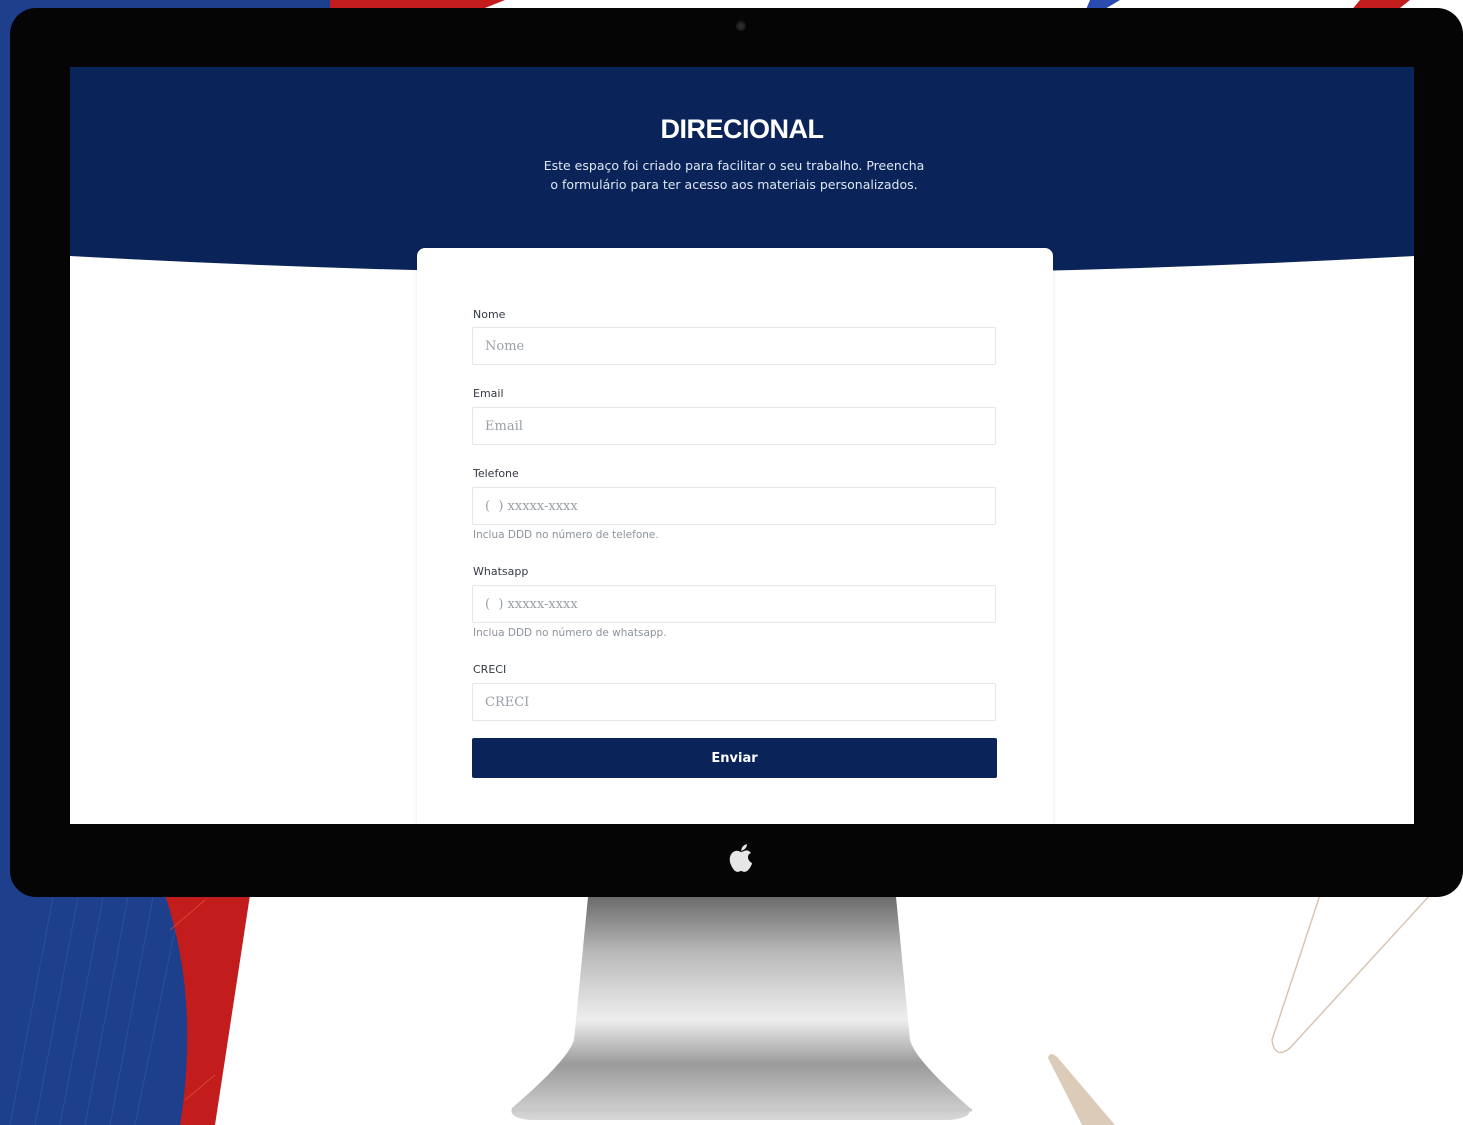 This screenshot has width=1463, height=1125. I want to click on whatsapp-help: Inclua DDD no número de whatsapp., so click(570, 633).